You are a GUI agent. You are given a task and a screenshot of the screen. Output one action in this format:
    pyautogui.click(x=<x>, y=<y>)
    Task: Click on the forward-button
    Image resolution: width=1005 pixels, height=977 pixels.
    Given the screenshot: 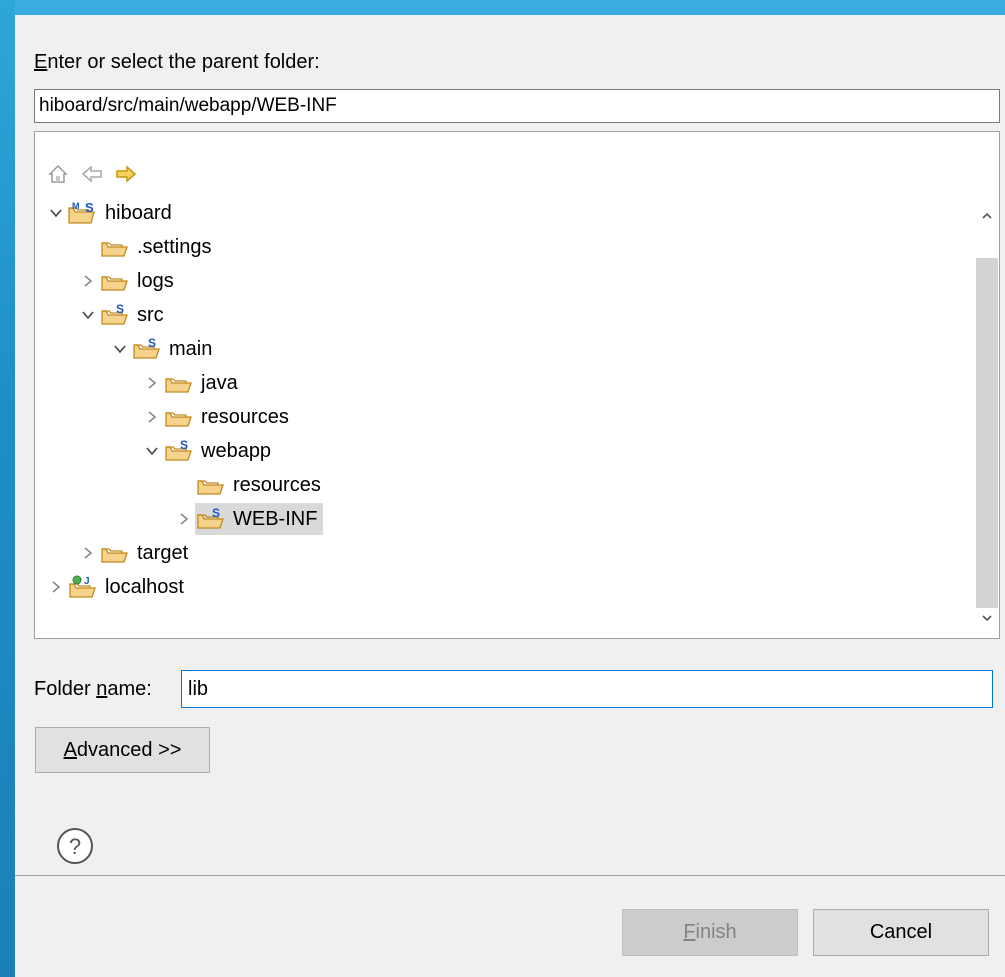 What is the action you would take?
    pyautogui.click(x=126, y=174)
    